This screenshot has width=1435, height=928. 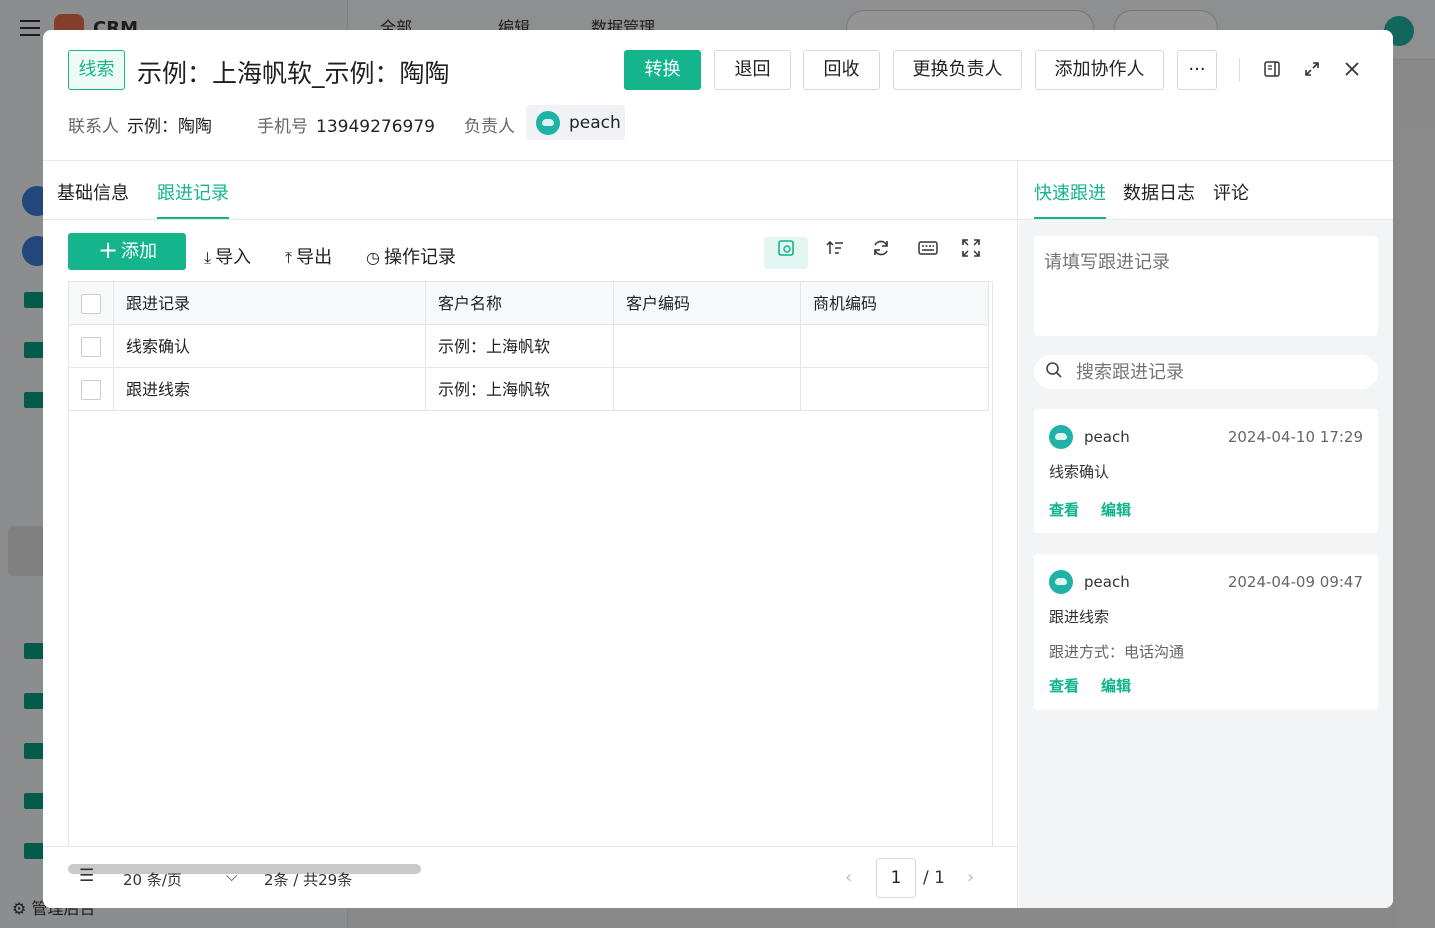 I want to click on search-input, so click(x=1221, y=372).